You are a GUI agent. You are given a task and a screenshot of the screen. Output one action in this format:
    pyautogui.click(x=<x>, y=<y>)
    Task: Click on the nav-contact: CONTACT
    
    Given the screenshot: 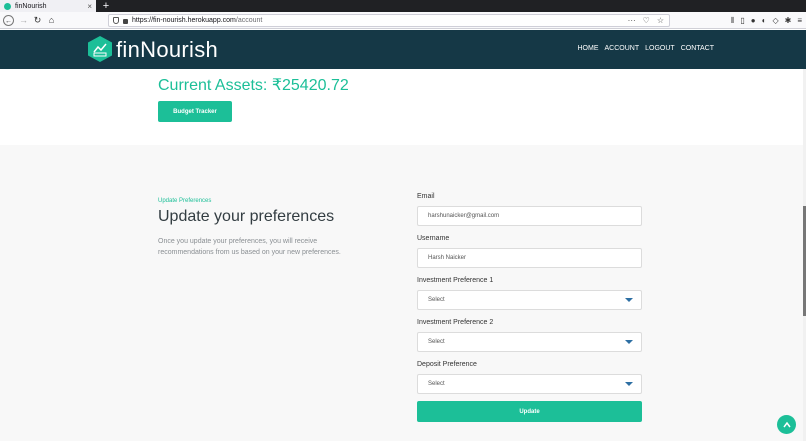 What is the action you would take?
    pyautogui.click(x=697, y=48)
    